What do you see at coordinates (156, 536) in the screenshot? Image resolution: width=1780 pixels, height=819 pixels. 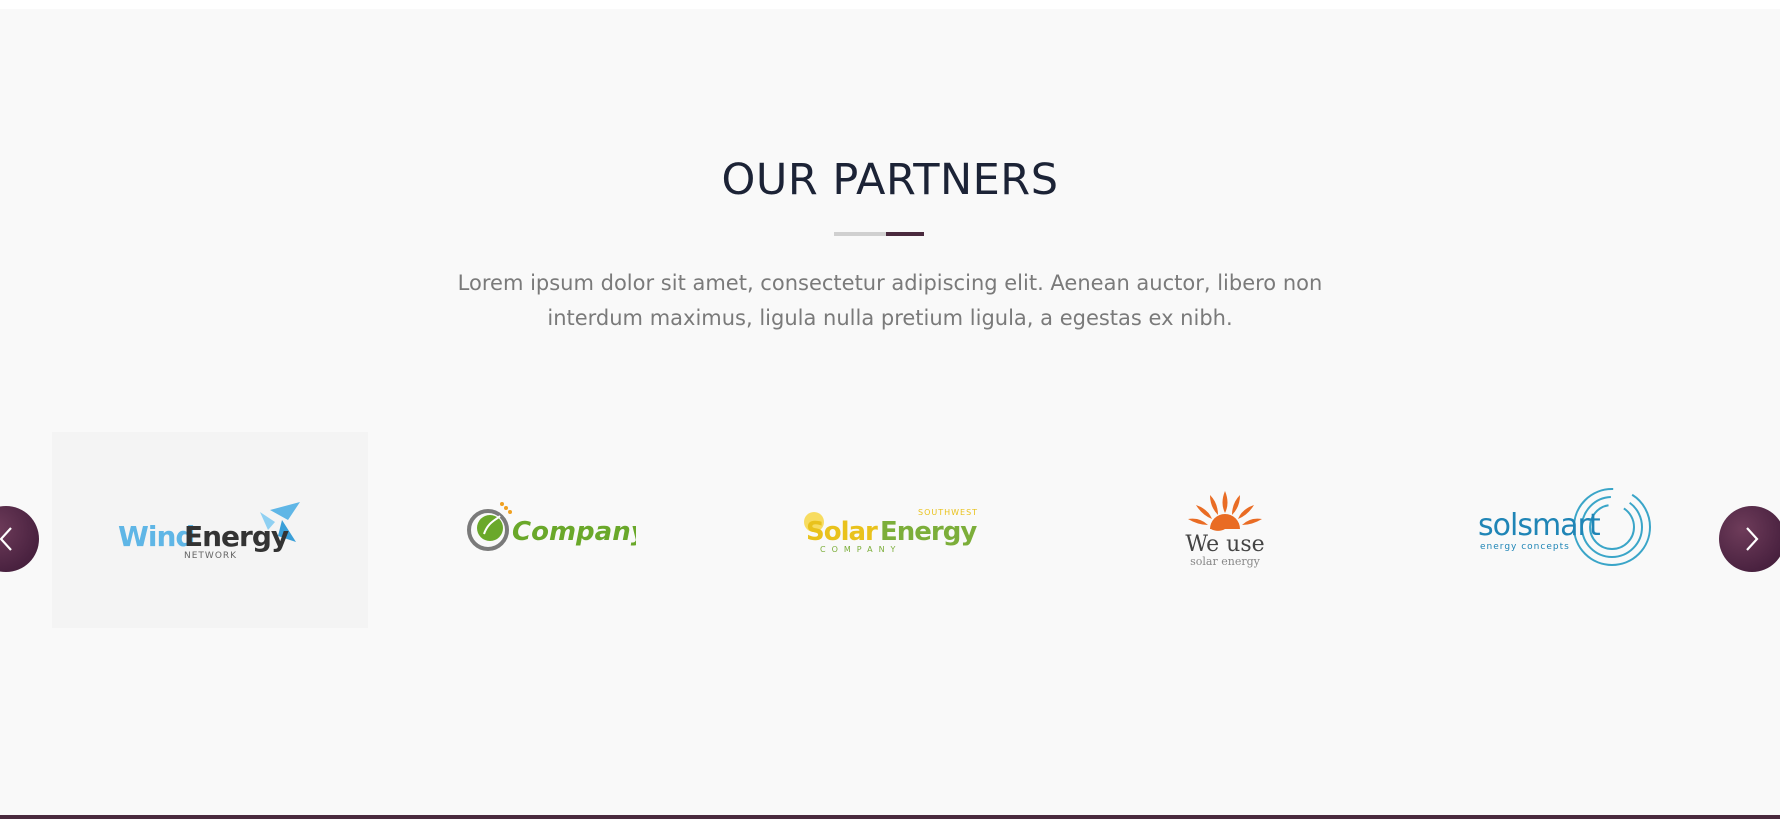 I see `svg-text: Wind` at bounding box center [156, 536].